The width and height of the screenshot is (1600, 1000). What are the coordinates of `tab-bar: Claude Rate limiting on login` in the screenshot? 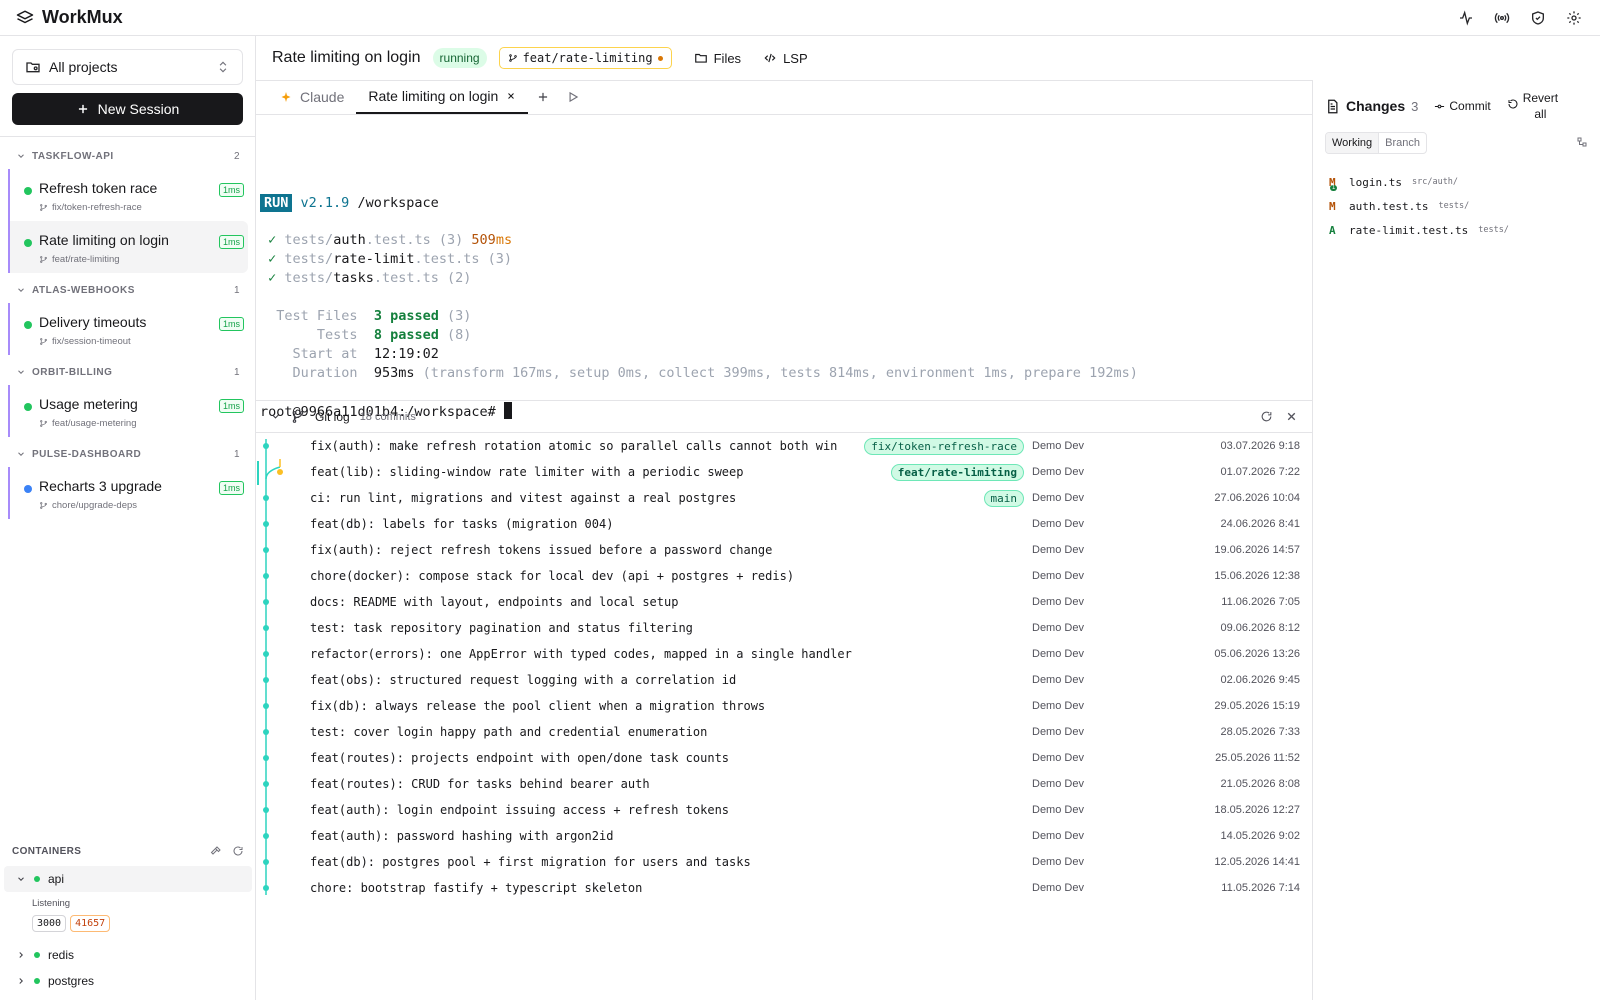 It's located at (784, 98).